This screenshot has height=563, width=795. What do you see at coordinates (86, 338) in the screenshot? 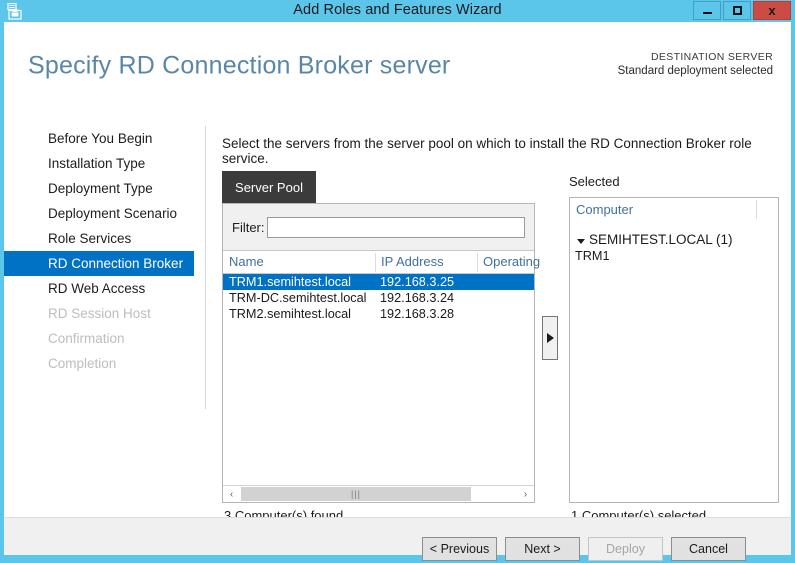
I see `sidebar-item-confirmation: Confirmation` at bounding box center [86, 338].